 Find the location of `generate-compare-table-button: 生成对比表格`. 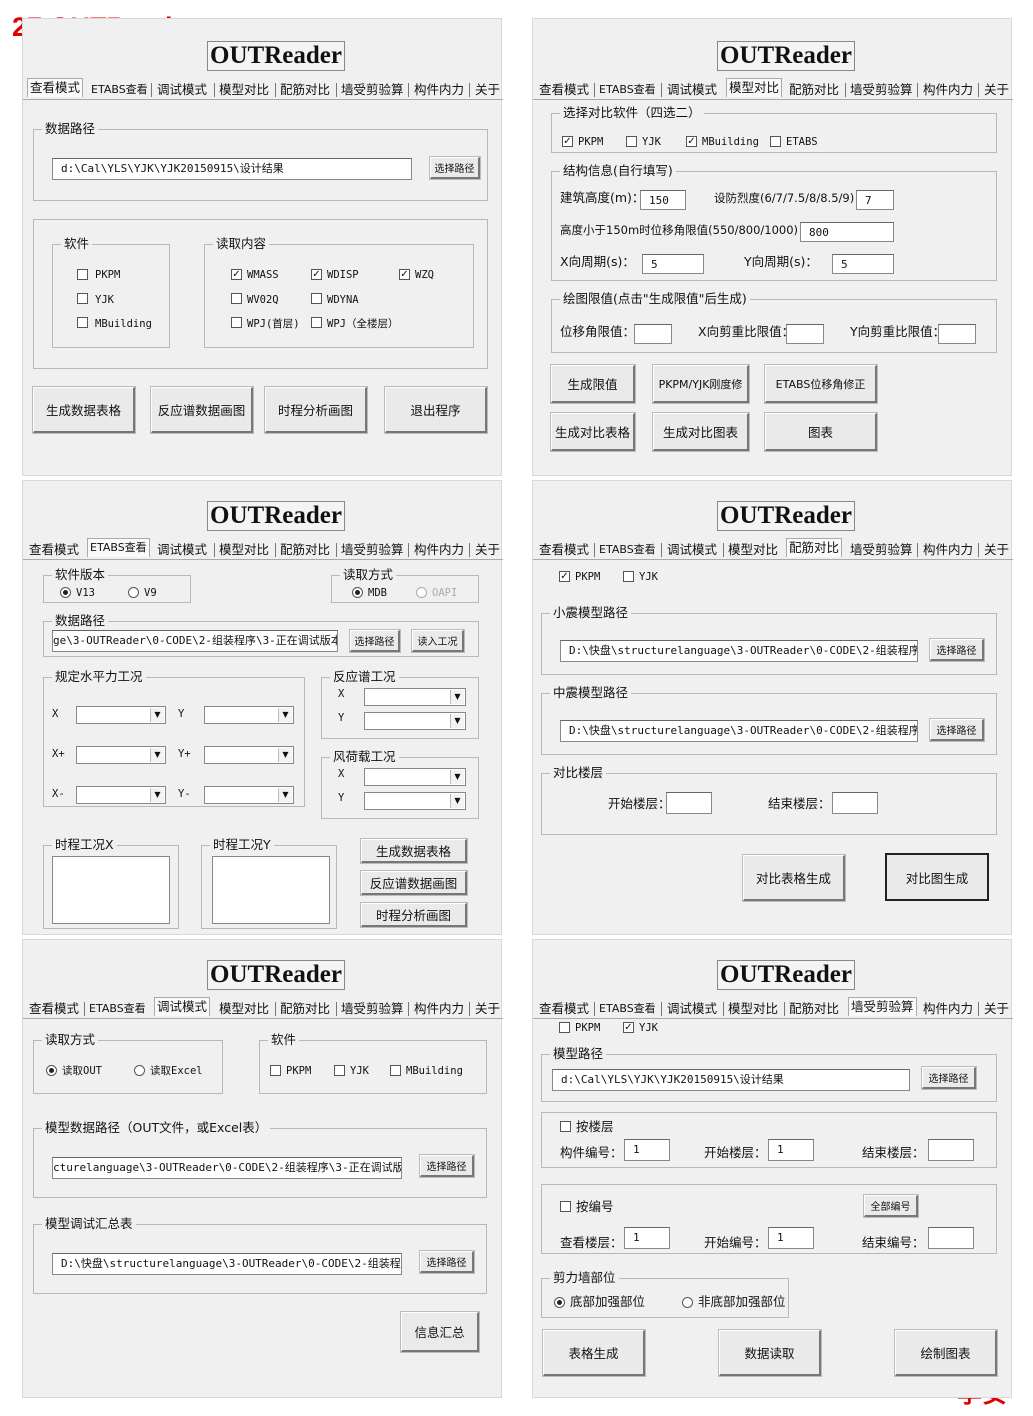

generate-compare-table-button: 生成对比表格 is located at coordinates (593, 432).